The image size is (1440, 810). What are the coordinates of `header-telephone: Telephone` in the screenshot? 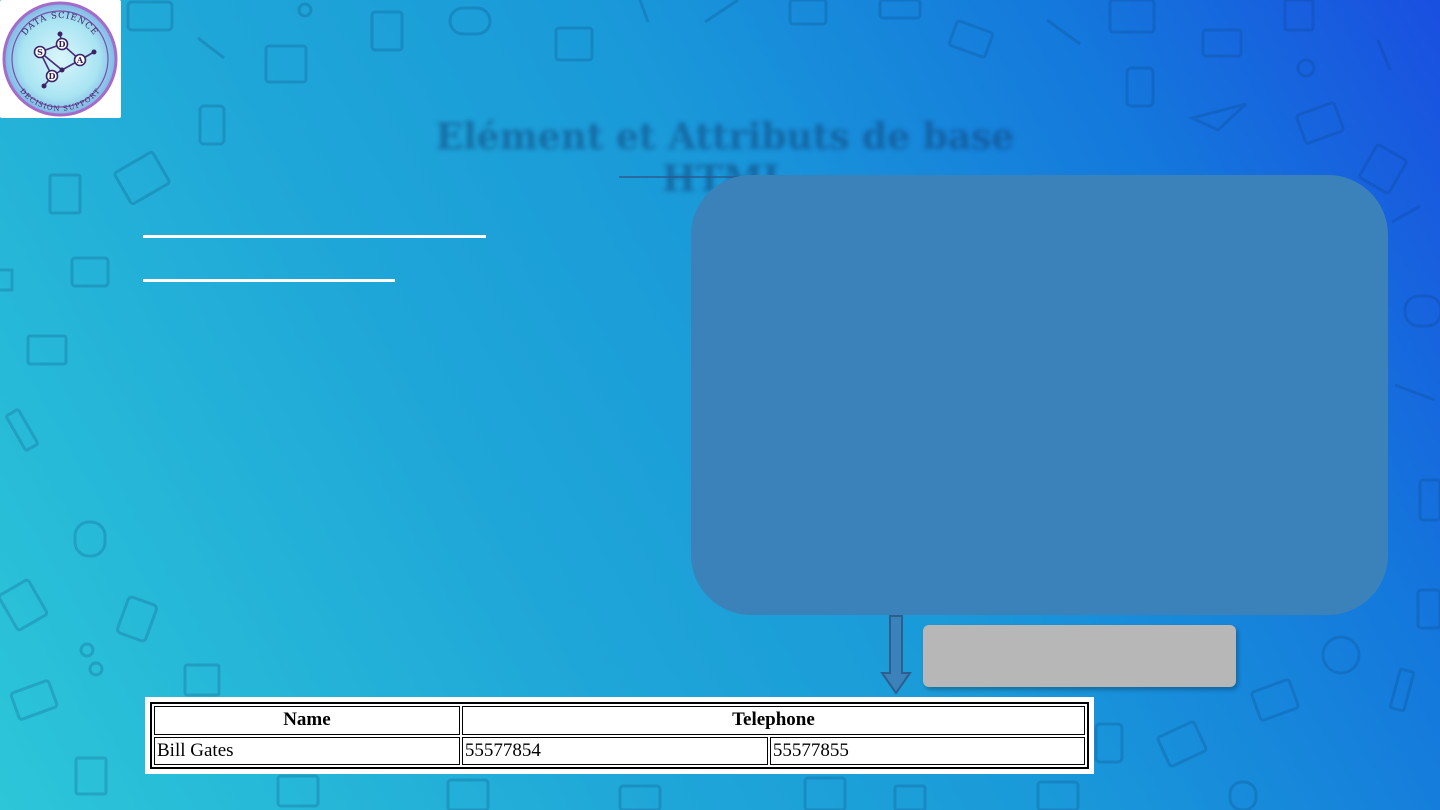 It's located at (773, 720).